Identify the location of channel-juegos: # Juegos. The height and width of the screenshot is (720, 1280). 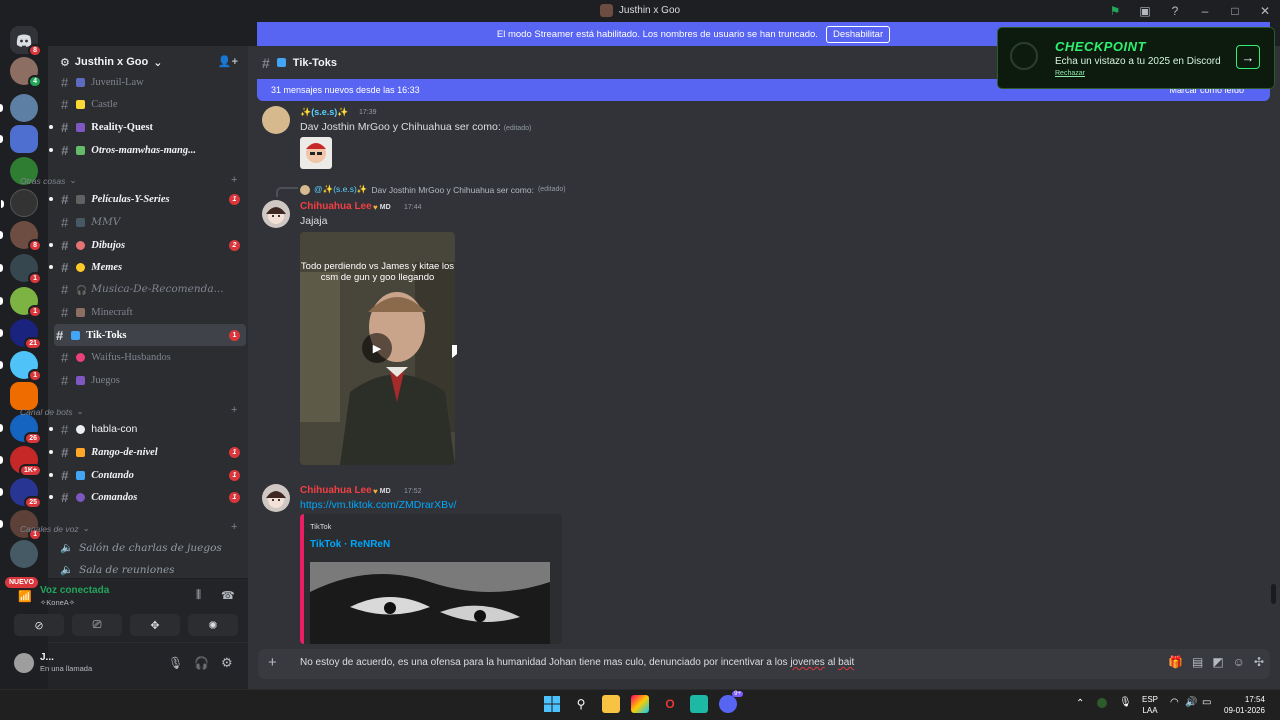
(147, 380).